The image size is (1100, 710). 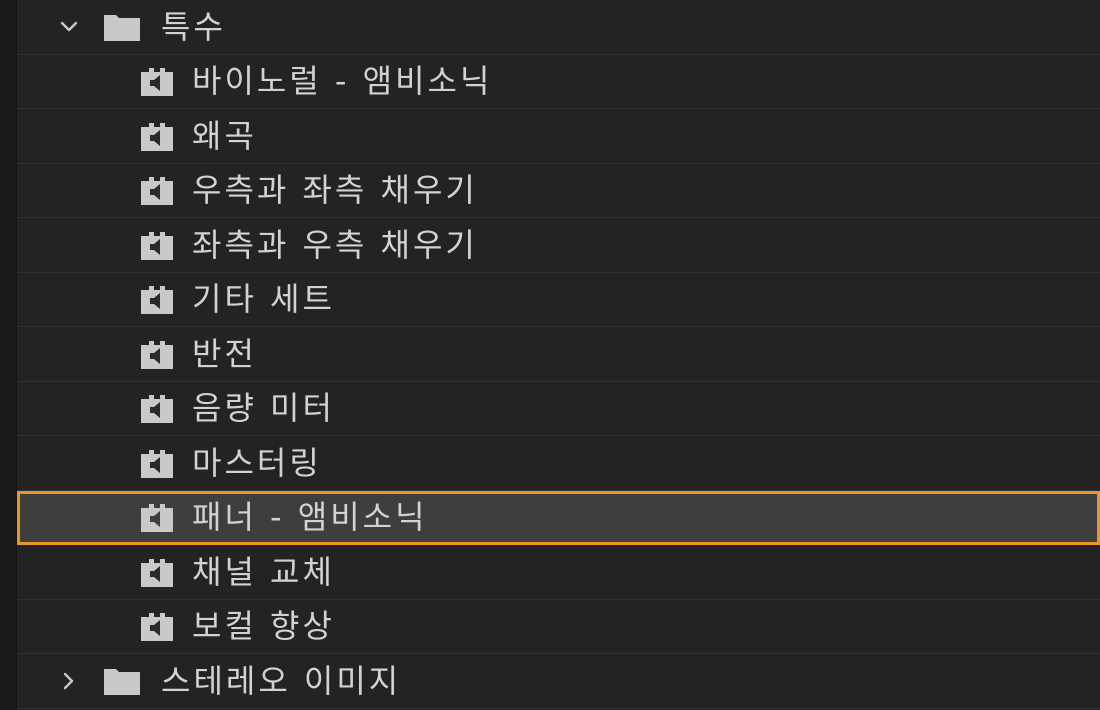 What do you see at coordinates (69, 681) in the screenshot?
I see `chevron-right-icon` at bounding box center [69, 681].